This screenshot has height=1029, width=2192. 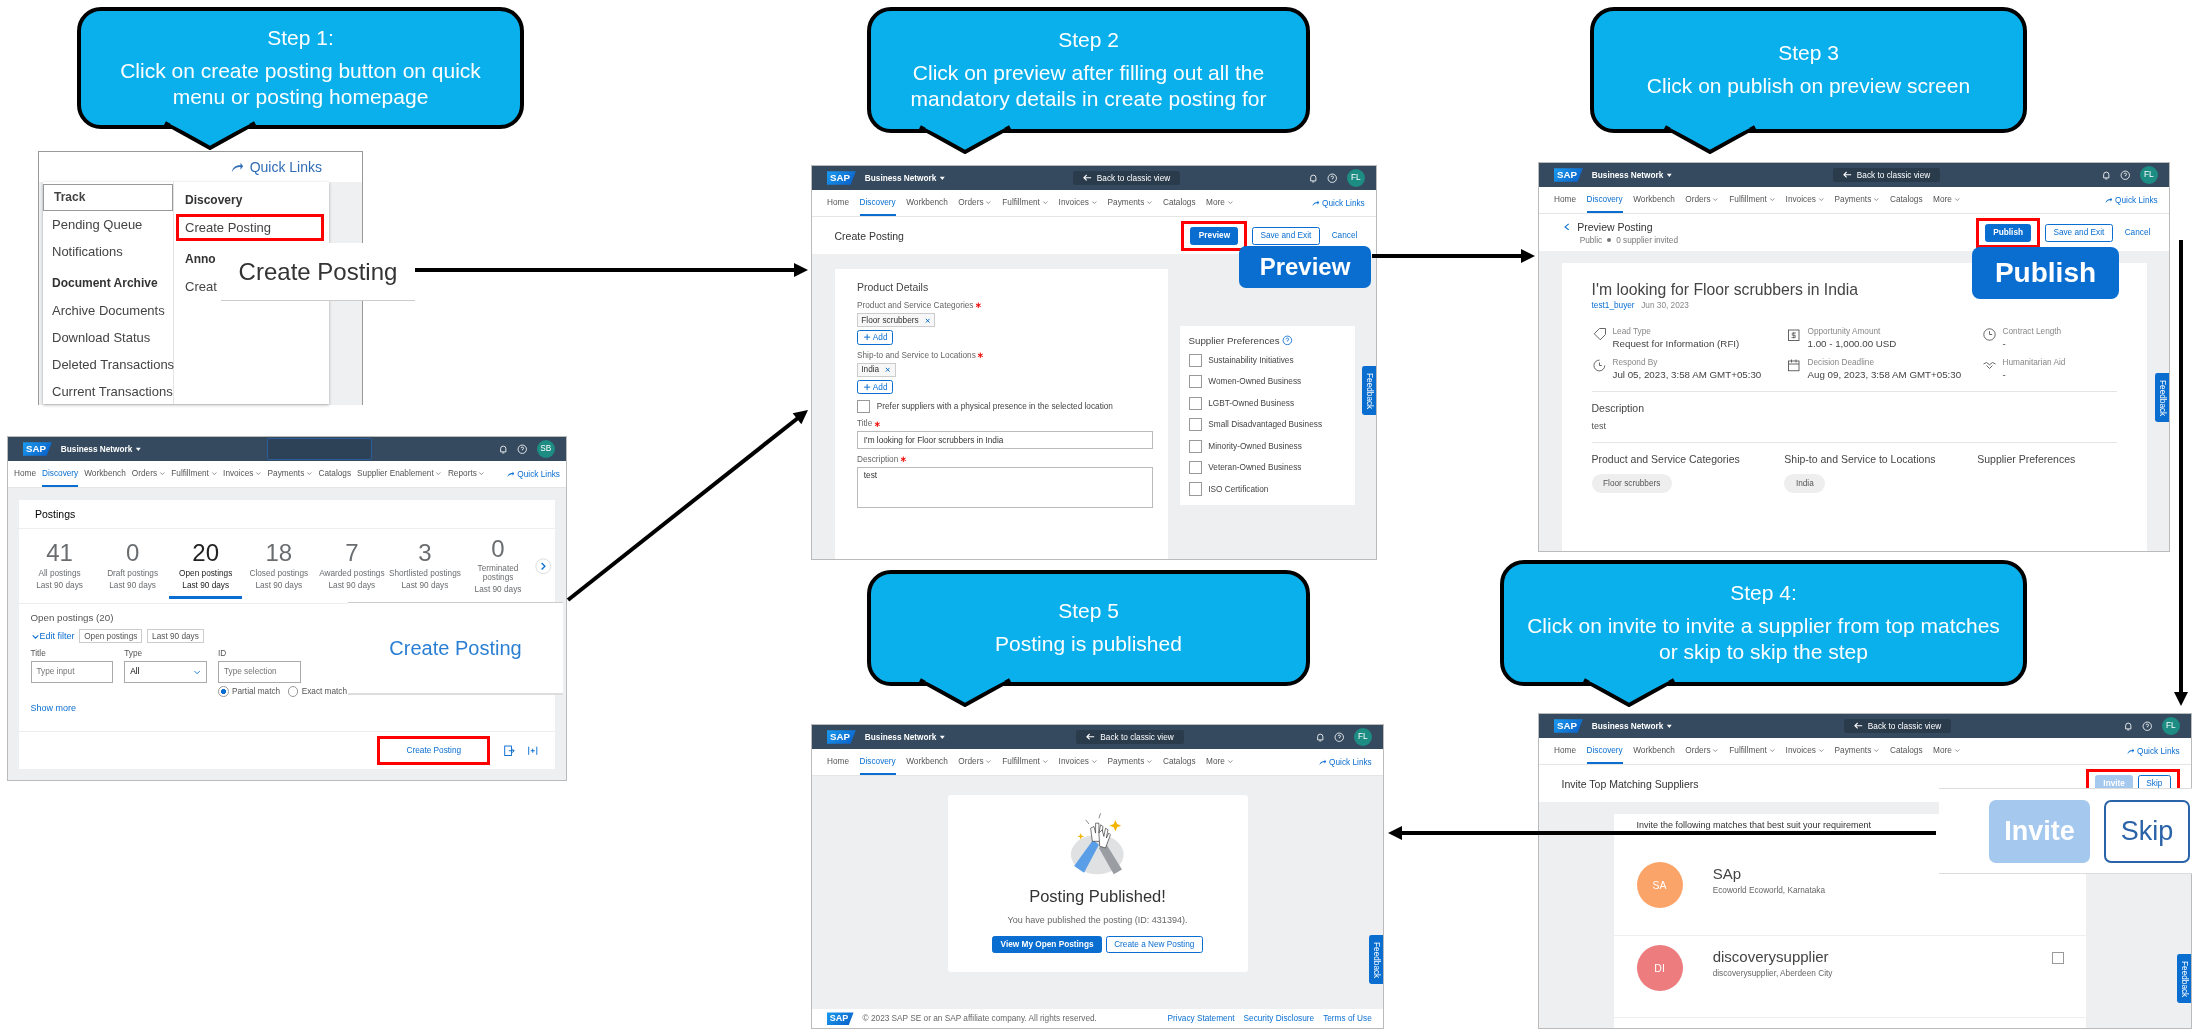 What do you see at coordinates (1267, 446) in the screenshot?
I see `checkbox-option: Minority-Owned Business` at bounding box center [1267, 446].